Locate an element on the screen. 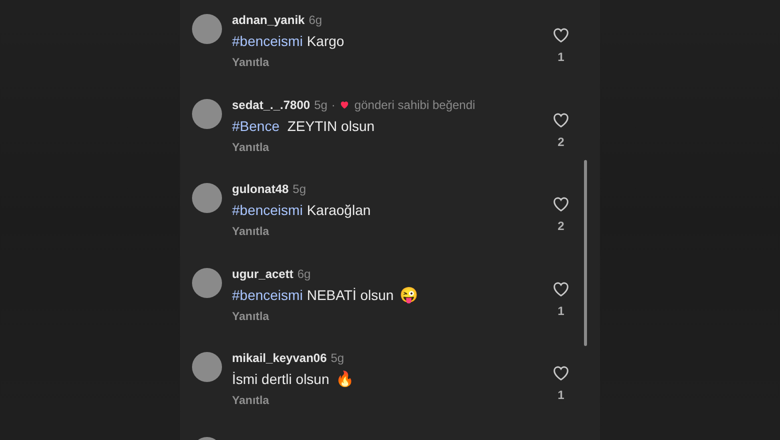 The height and width of the screenshot is (440, 780). comment-text: Karaoğlan is located at coordinates (338, 210).